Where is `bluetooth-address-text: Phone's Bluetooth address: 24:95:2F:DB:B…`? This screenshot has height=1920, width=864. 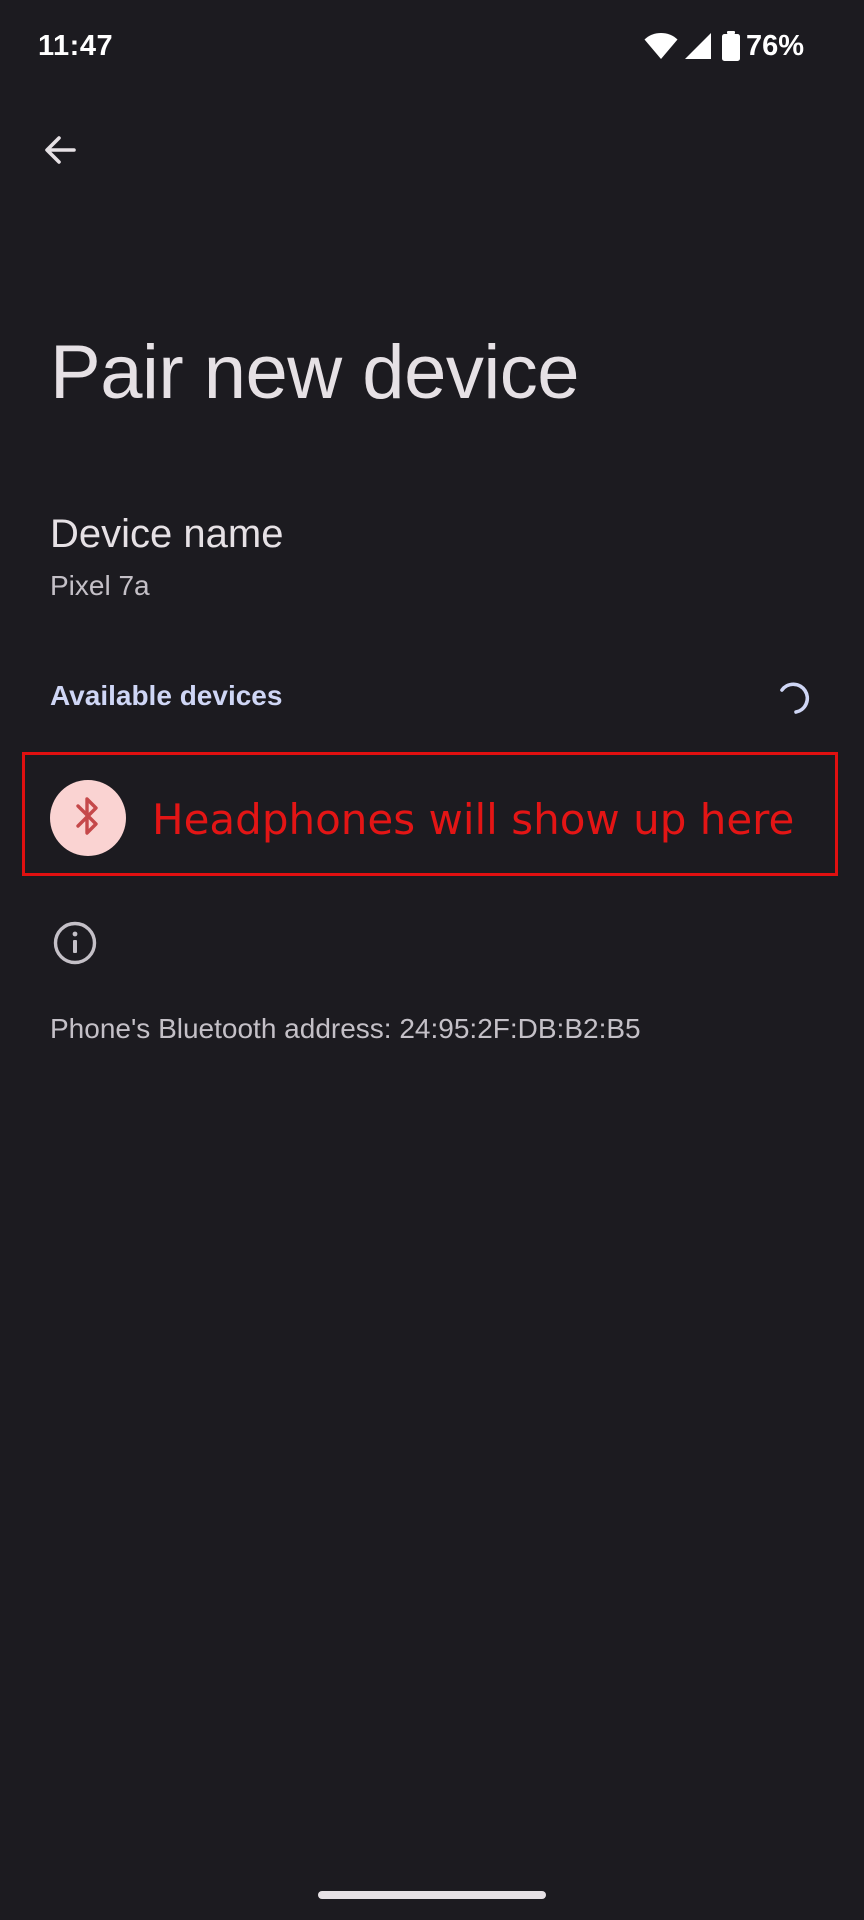
bluetooth-address-text: Phone's Bluetooth address: 24:95:2F:DB:B… is located at coordinates (345, 1028).